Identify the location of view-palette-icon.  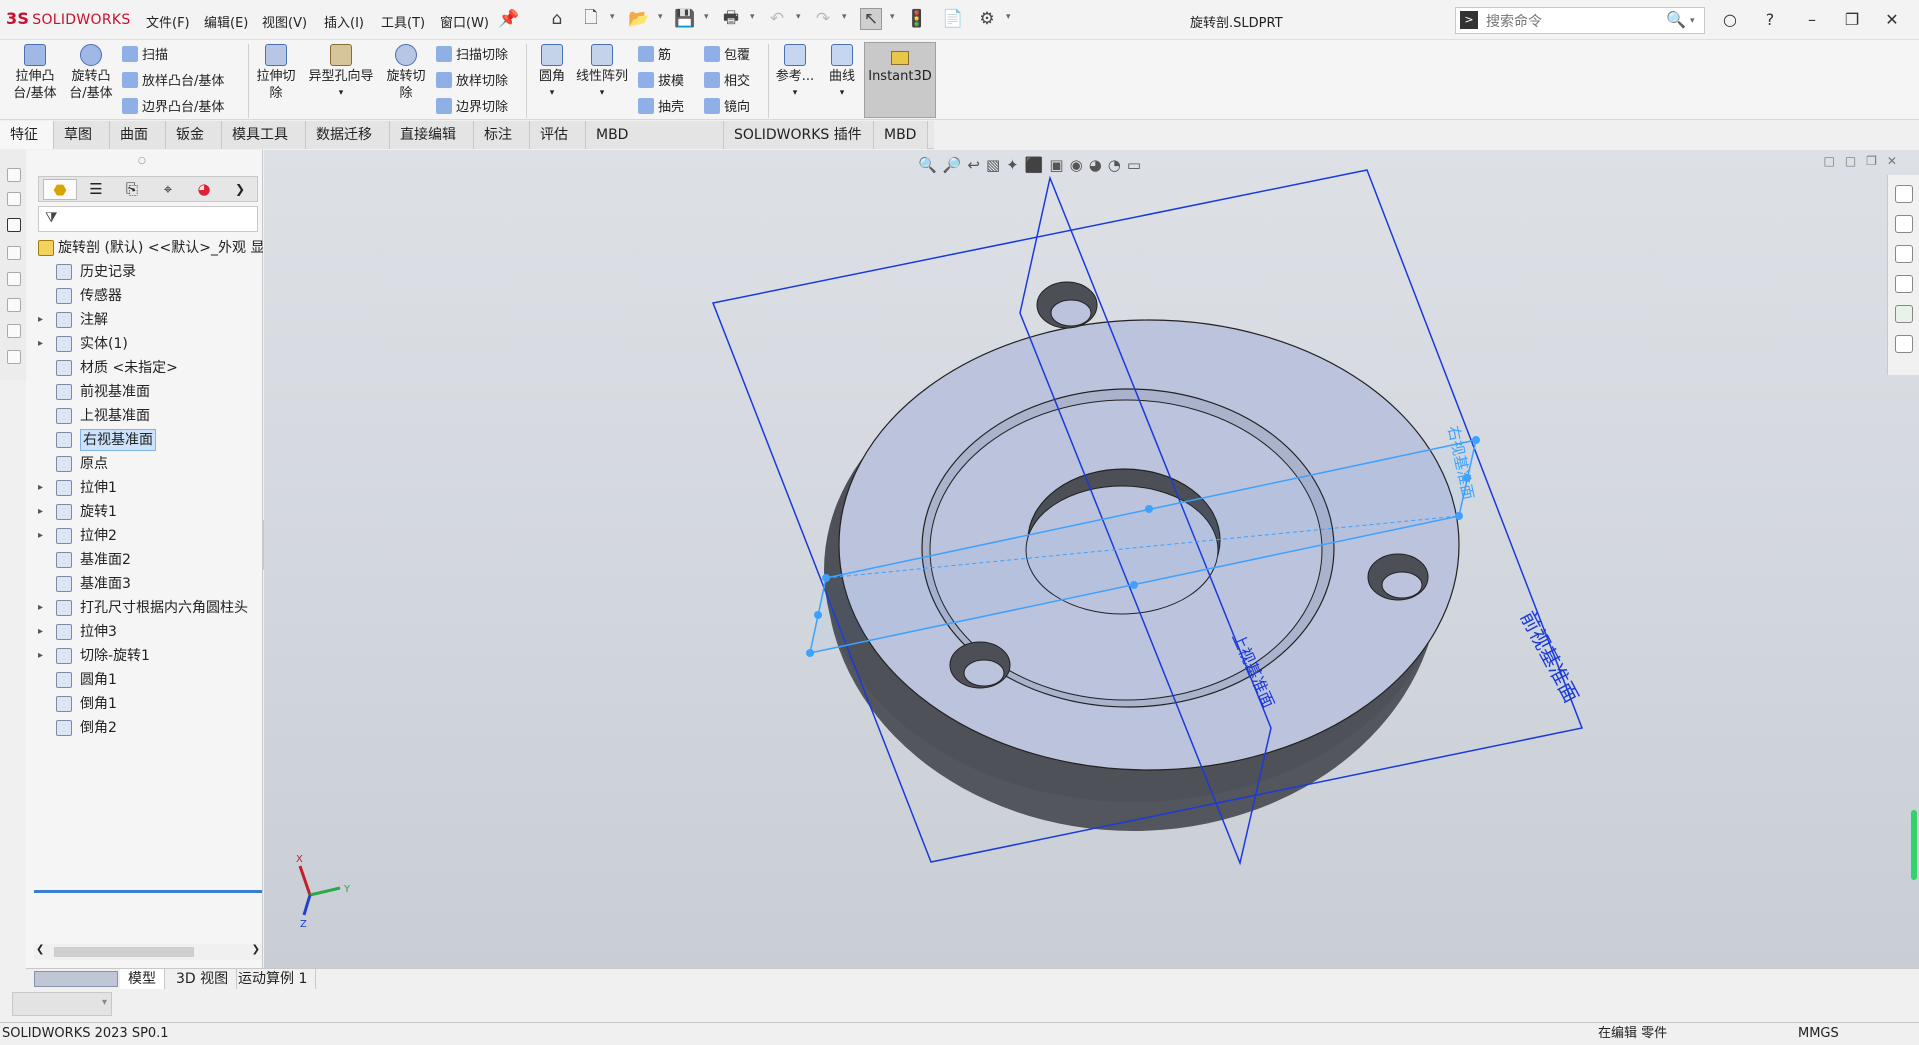
(1904, 284).